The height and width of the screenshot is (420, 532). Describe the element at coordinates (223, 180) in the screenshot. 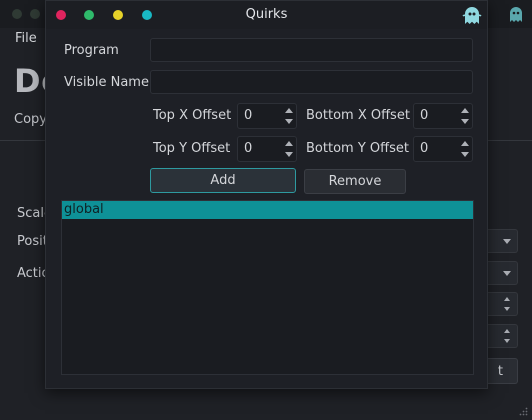

I see `add-button: Add` at that location.